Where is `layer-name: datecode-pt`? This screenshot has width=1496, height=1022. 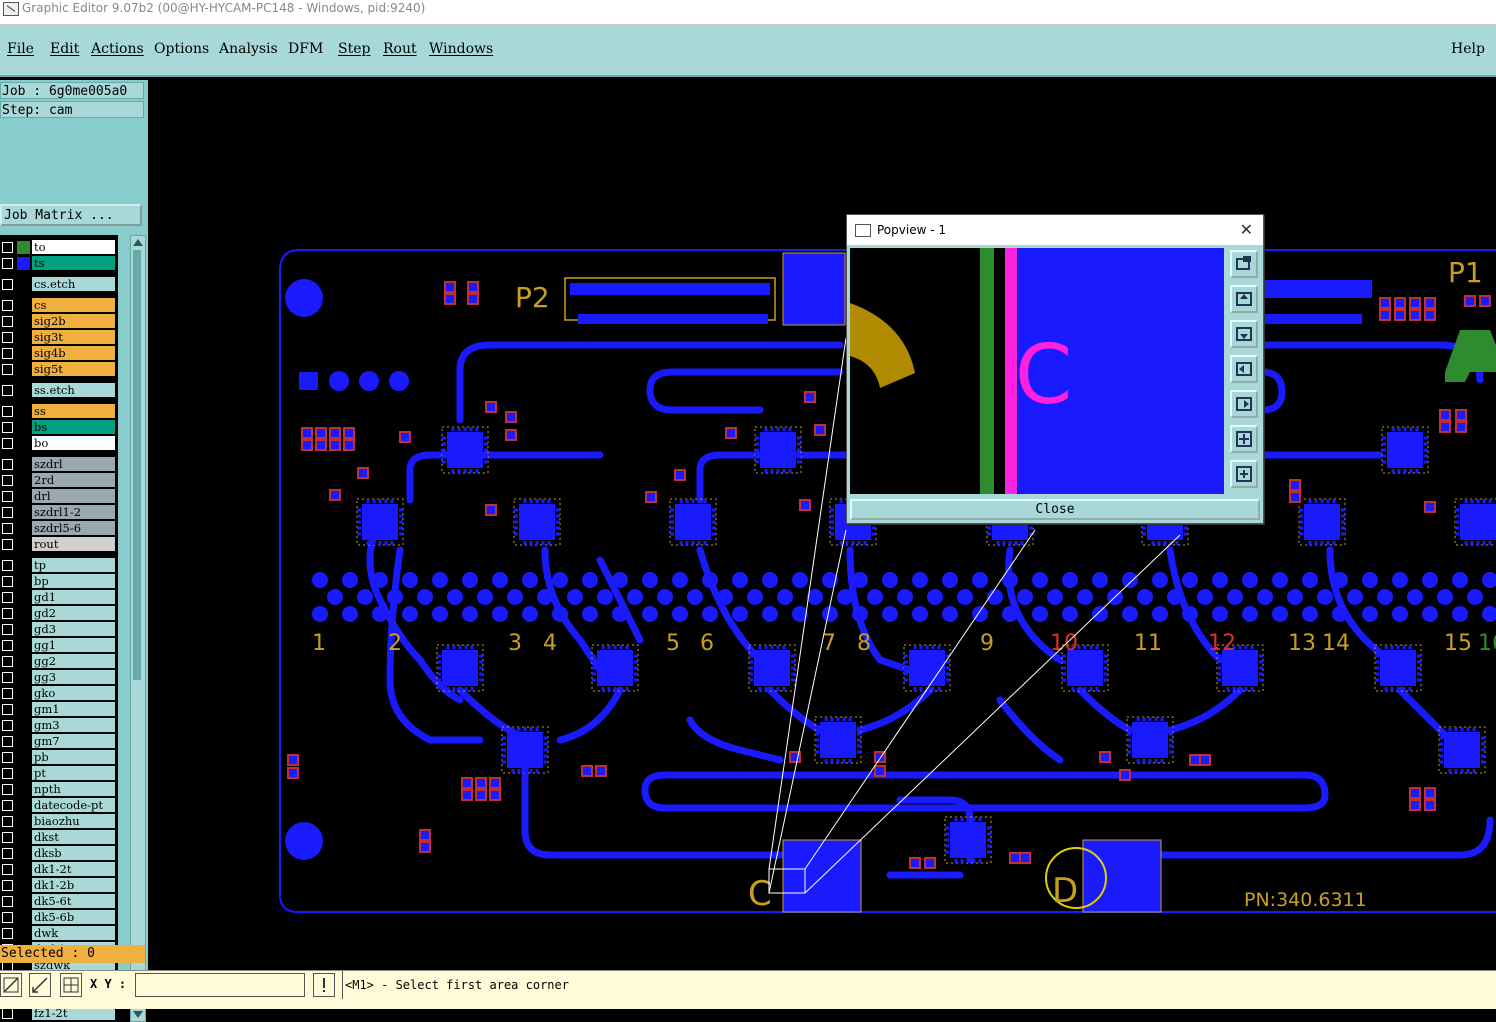
layer-name: datecode-pt is located at coordinates (73, 805).